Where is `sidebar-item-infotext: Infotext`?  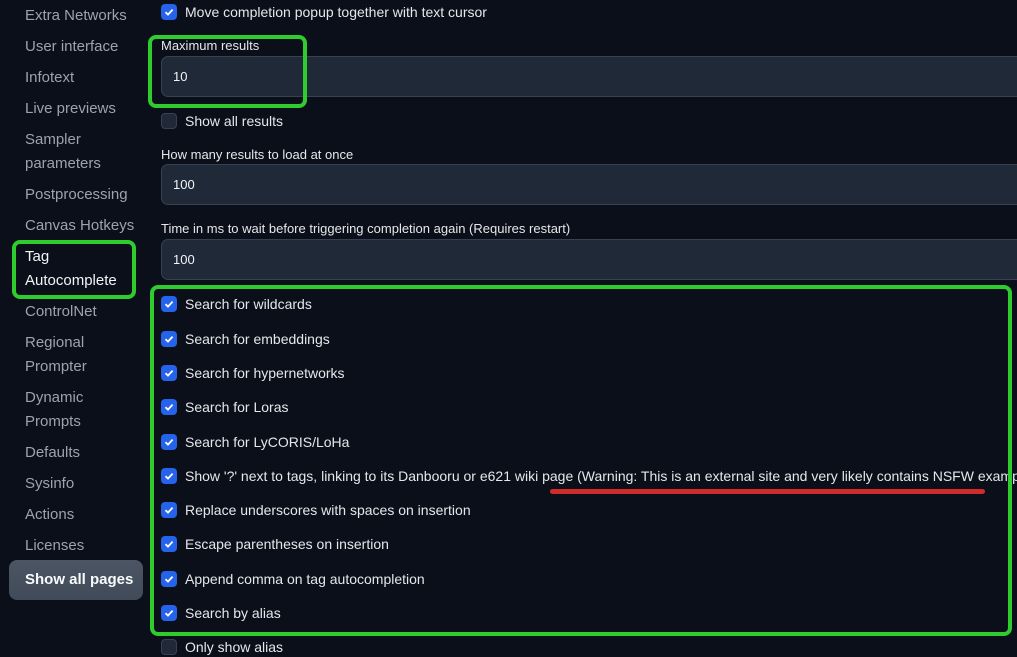
sidebar-item-infotext: Infotext is located at coordinates (82, 78).